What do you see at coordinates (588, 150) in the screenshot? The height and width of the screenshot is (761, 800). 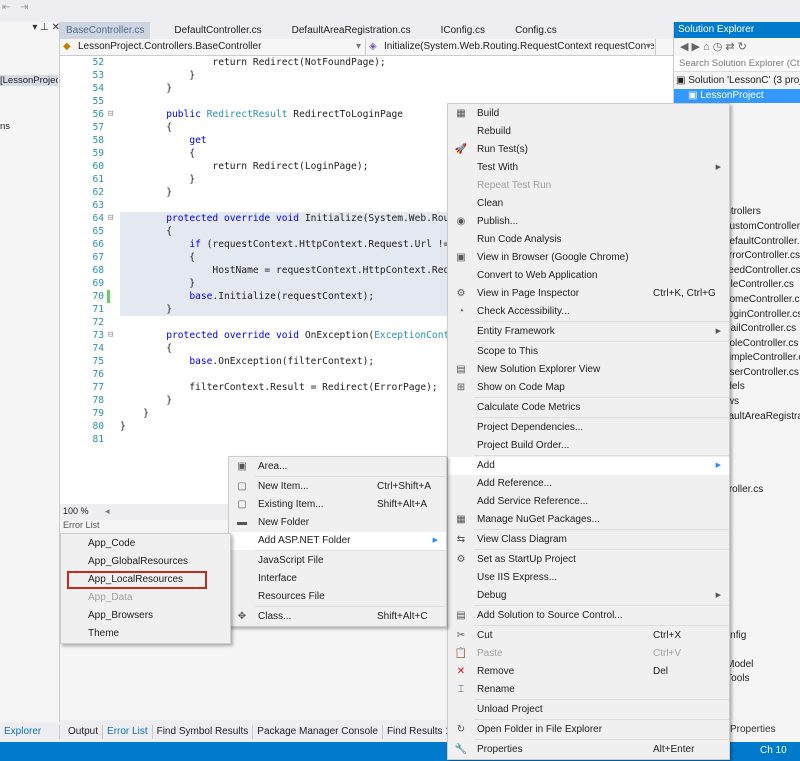 I see `menu-item-run-test-s: 🚀 Run Test(s)` at bounding box center [588, 150].